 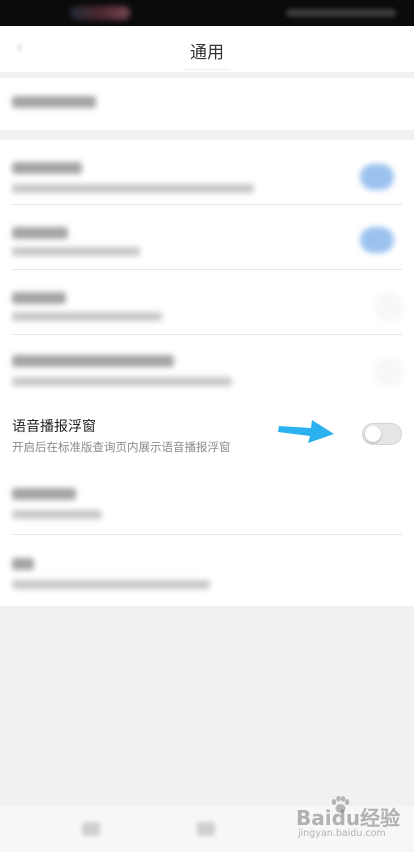 I want to click on title-underline, so click(x=207, y=69).